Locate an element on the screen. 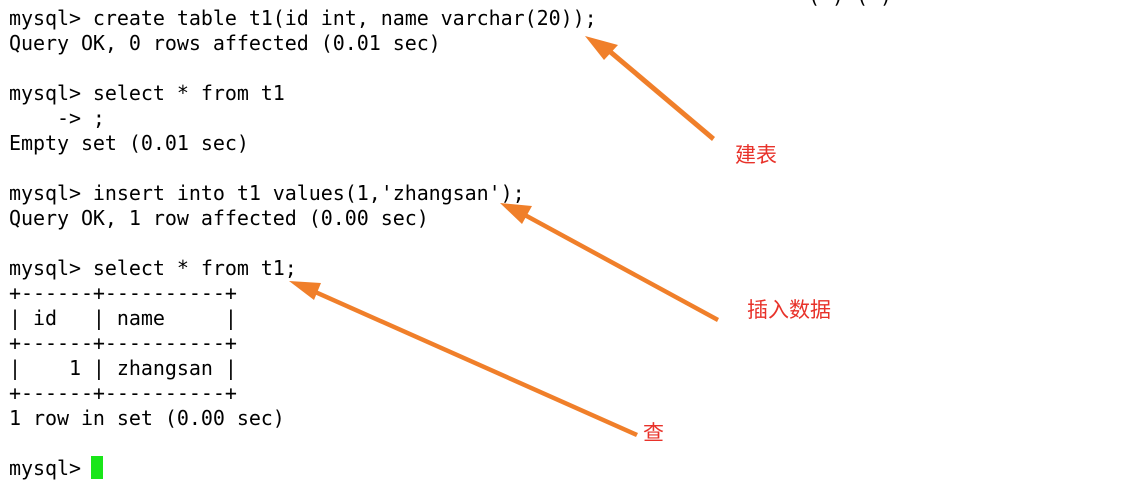  terminal-cursor is located at coordinates (97, 467).